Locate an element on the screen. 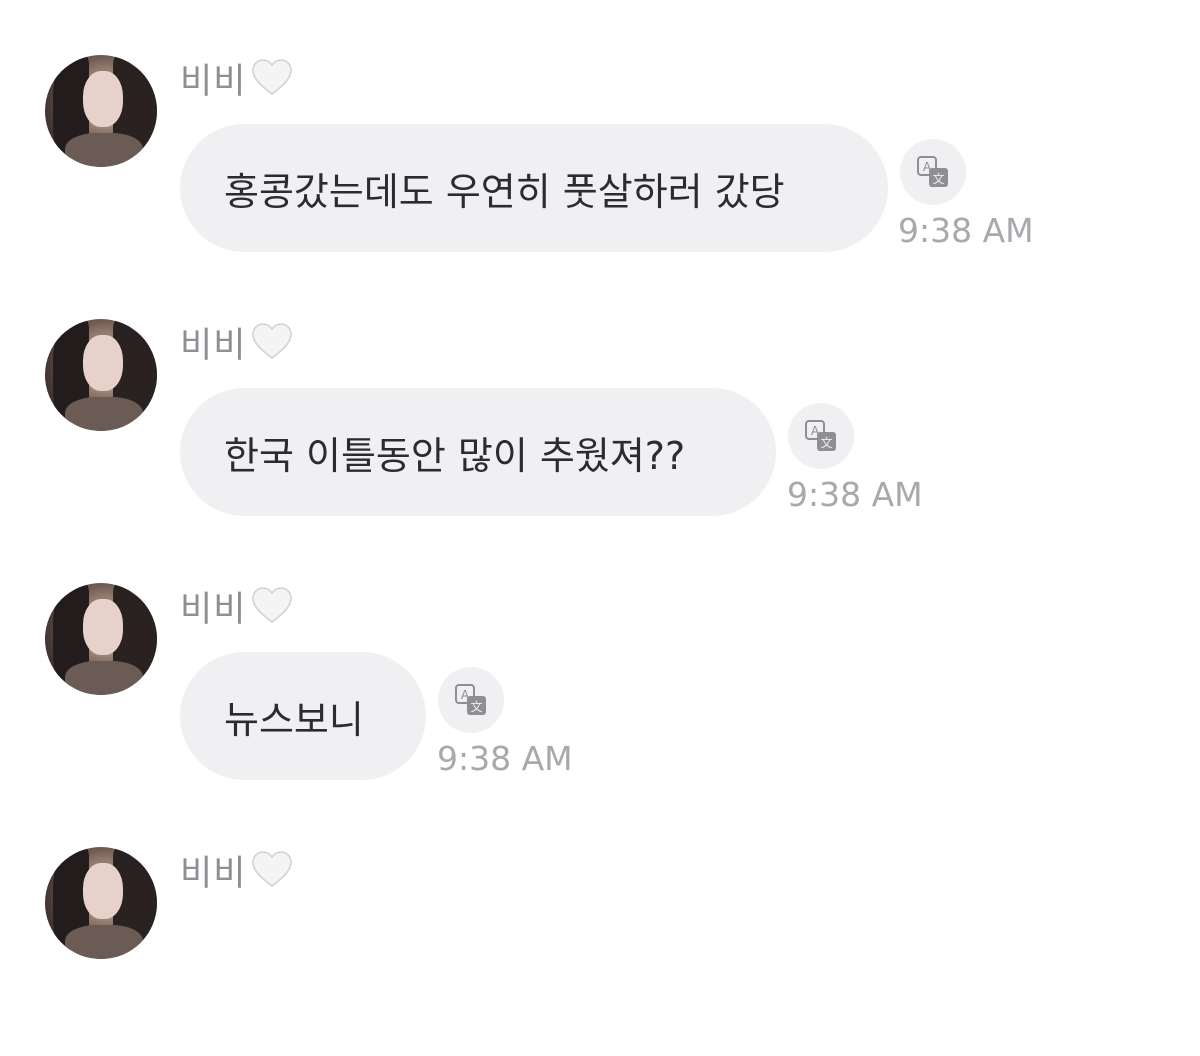 Image resolution: width=1200 pixels, height=1056 pixels. message-text: 한국 이틀동안 많이 추웠져?? is located at coordinates (455, 455).